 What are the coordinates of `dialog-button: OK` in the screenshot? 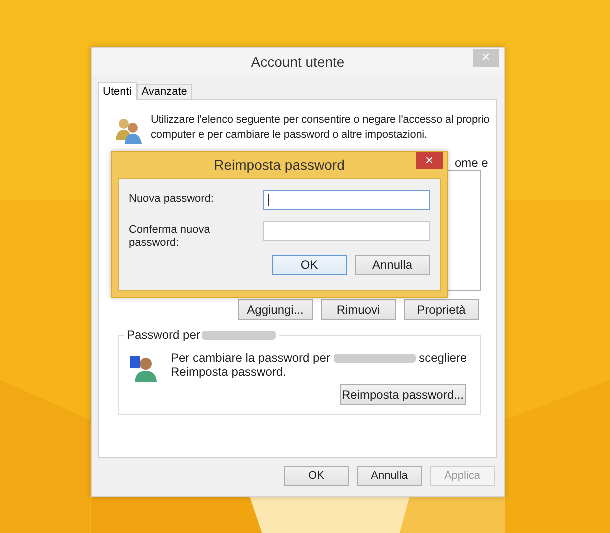 It's located at (309, 265).